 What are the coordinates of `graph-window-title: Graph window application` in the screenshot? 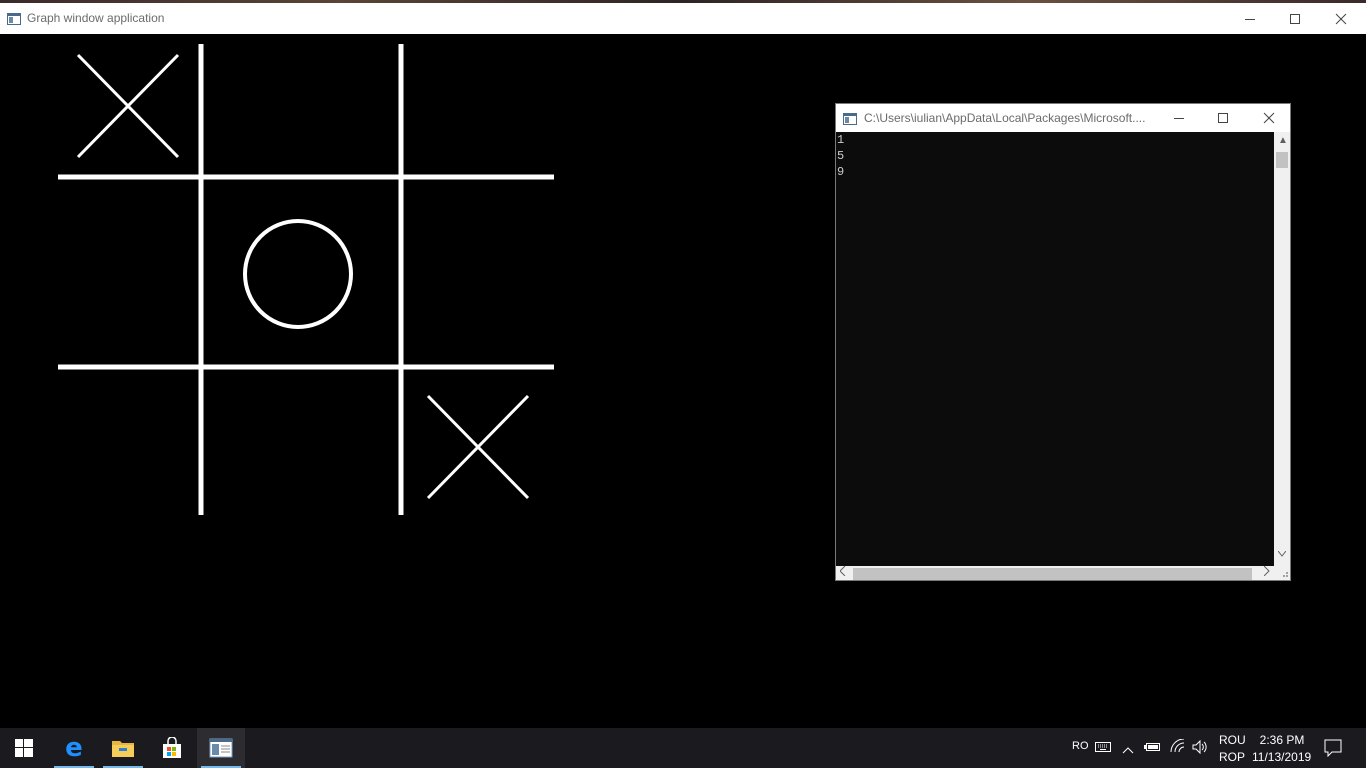 It's located at (96, 18).